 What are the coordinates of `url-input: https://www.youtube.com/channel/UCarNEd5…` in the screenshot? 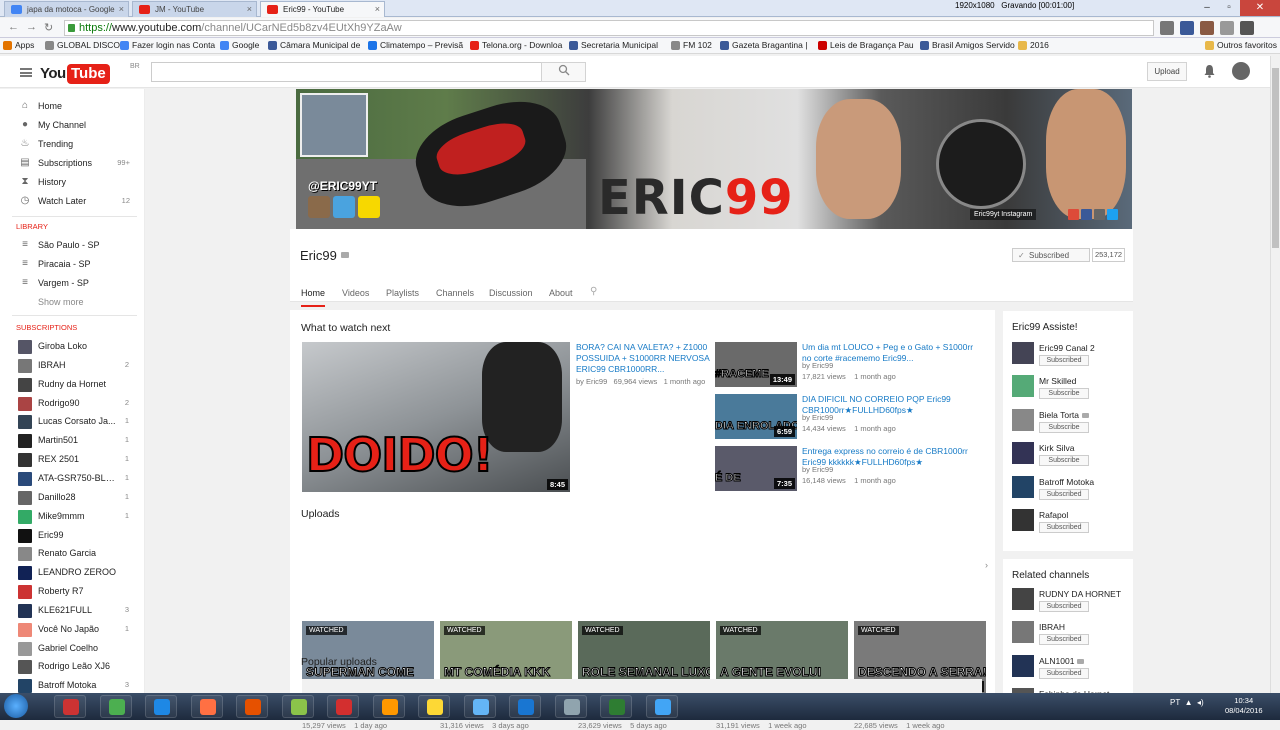 It's located at (609, 28).